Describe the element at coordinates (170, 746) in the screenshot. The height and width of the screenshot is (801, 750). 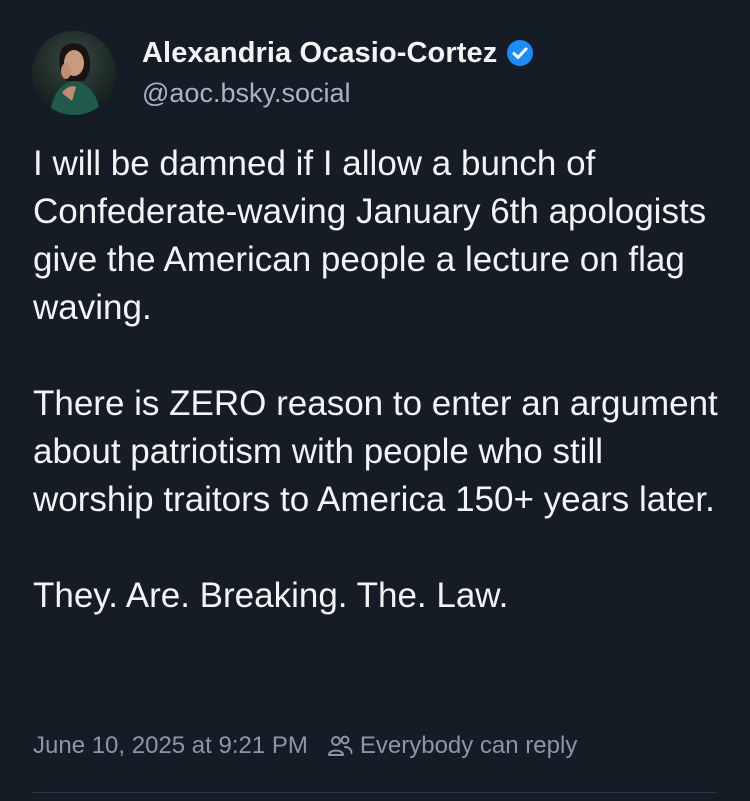
I see `post-timestamp: June 10, 2025 at 9:21 PM` at that location.